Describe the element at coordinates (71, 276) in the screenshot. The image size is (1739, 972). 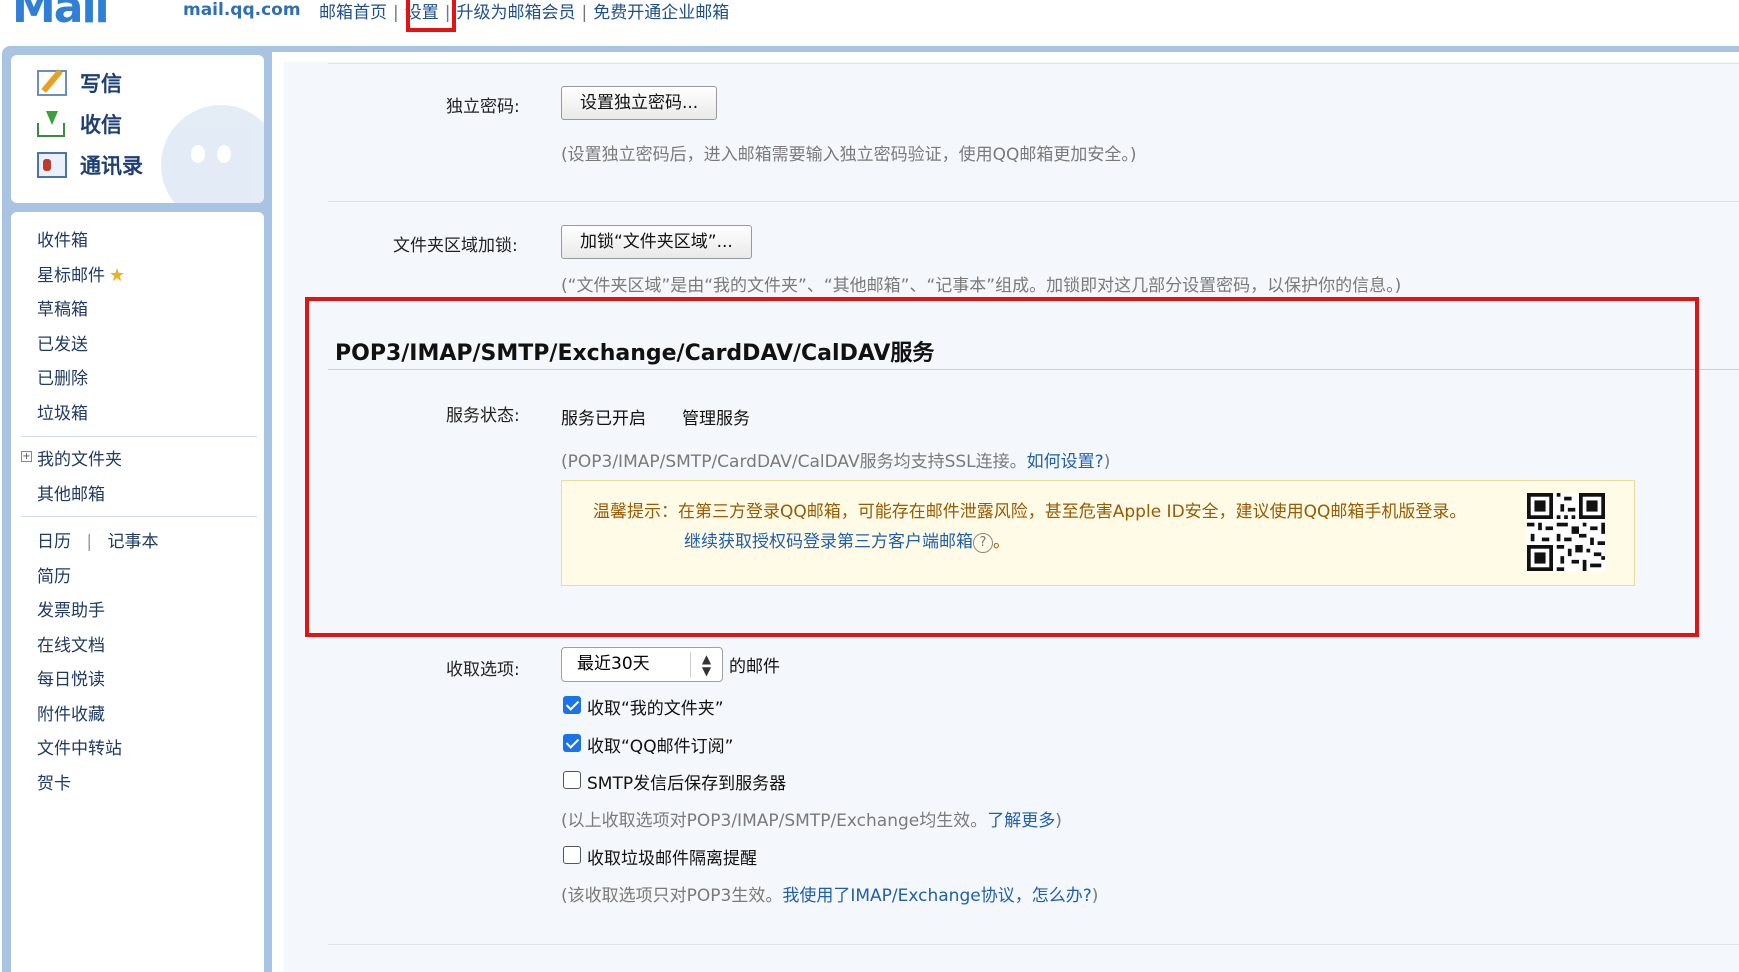
I see `sidebar-item-starred-label: 星标邮件` at that location.